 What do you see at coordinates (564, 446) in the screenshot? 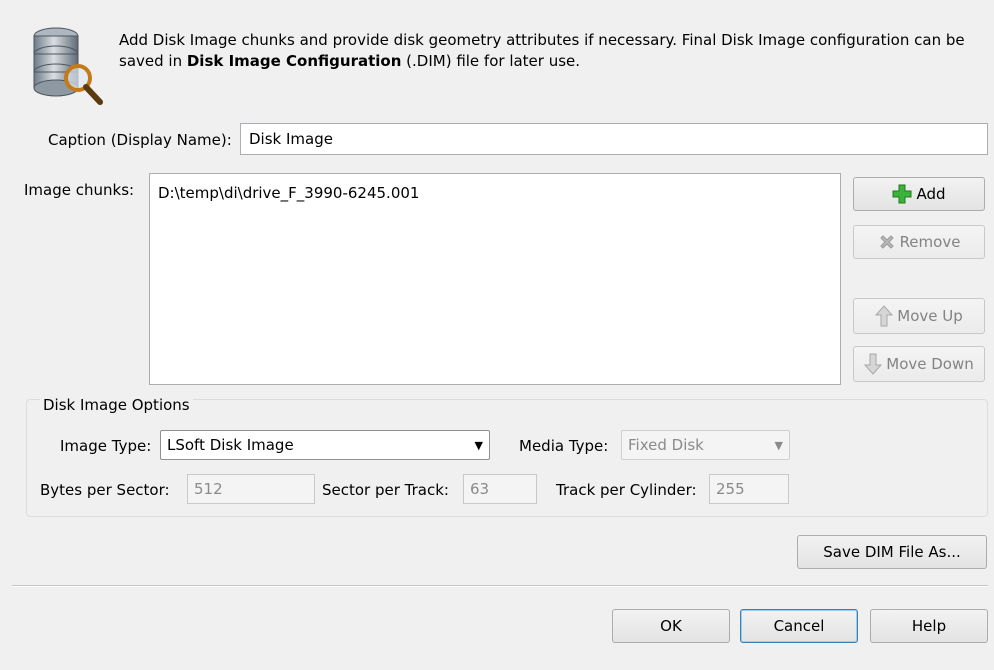
I see `media-type-label: Media Type:` at bounding box center [564, 446].